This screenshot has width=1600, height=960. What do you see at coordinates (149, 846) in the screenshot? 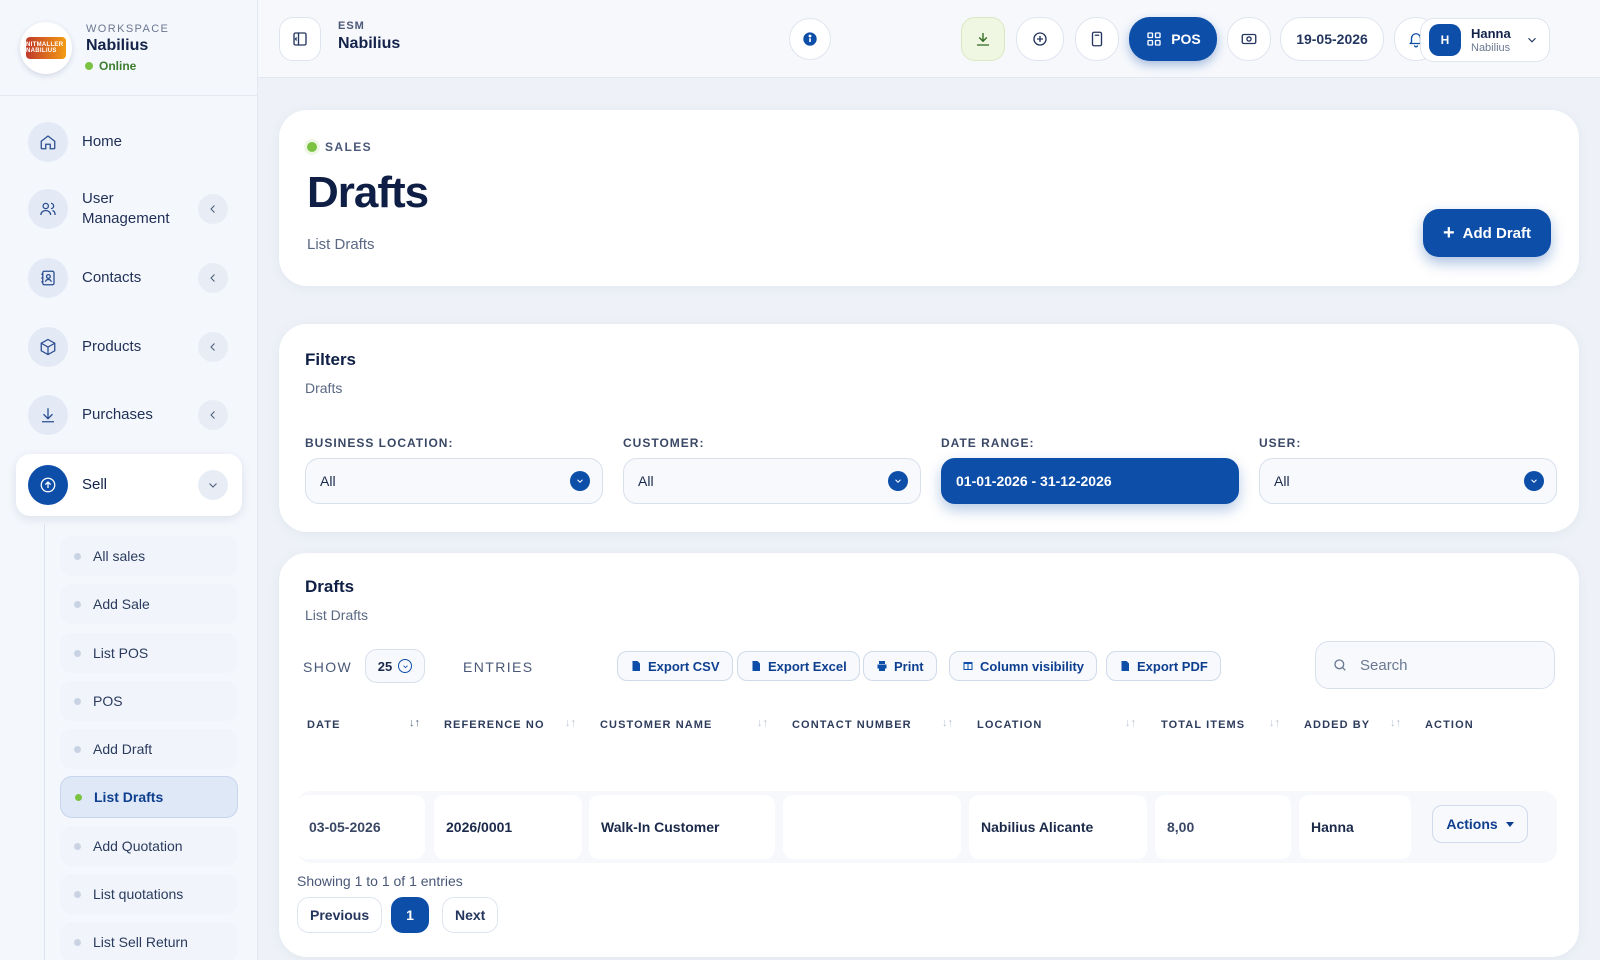
I see `submenu-item-add-quotation: Add Quotation` at bounding box center [149, 846].